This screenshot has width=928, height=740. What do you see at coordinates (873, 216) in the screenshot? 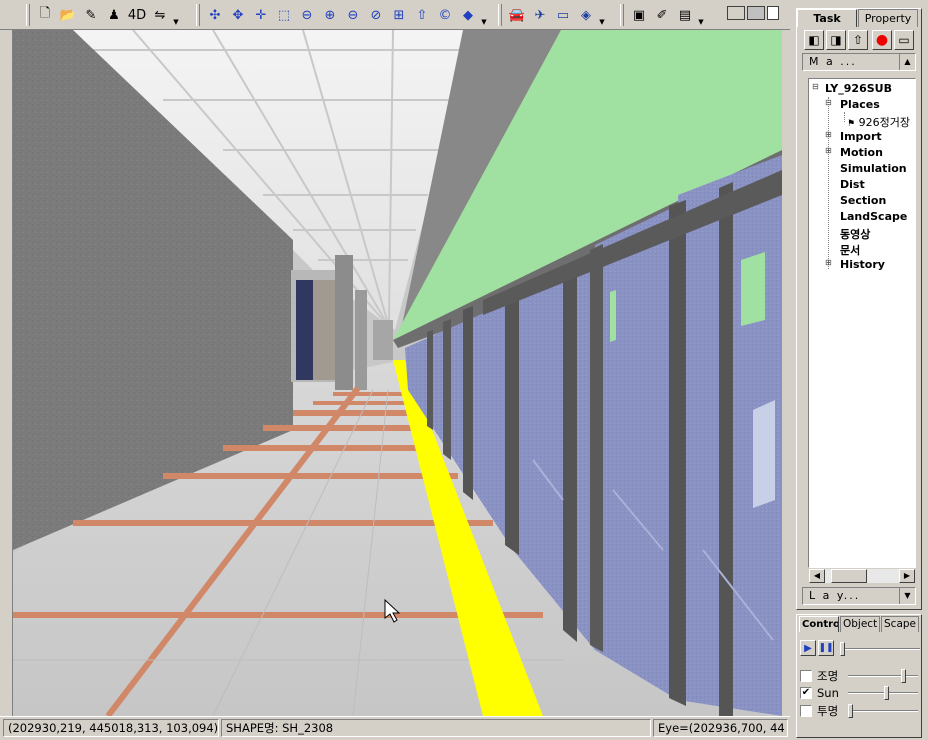
I see `tree-item-landscape: LandScape` at bounding box center [873, 216].